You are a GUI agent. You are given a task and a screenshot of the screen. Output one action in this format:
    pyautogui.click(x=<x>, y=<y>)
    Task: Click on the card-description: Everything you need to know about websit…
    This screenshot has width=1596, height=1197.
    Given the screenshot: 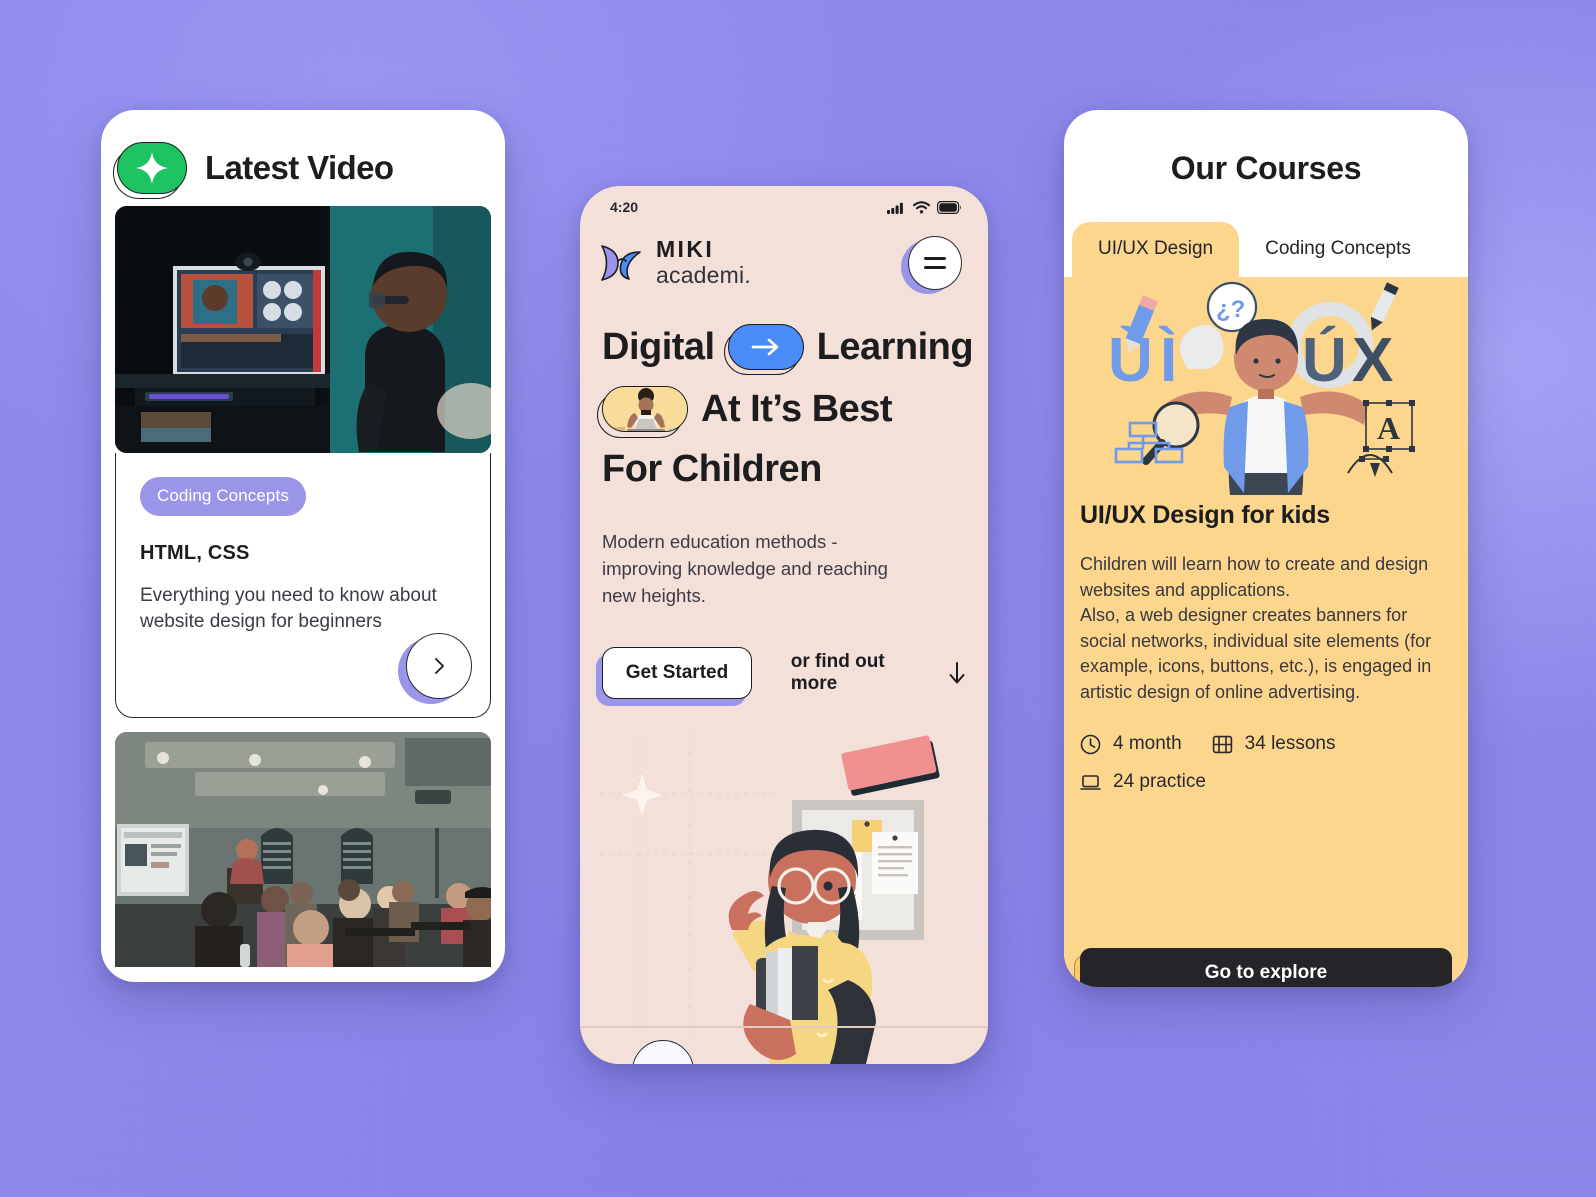 What is the action you would take?
    pyautogui.click(x=288, y=608)
    